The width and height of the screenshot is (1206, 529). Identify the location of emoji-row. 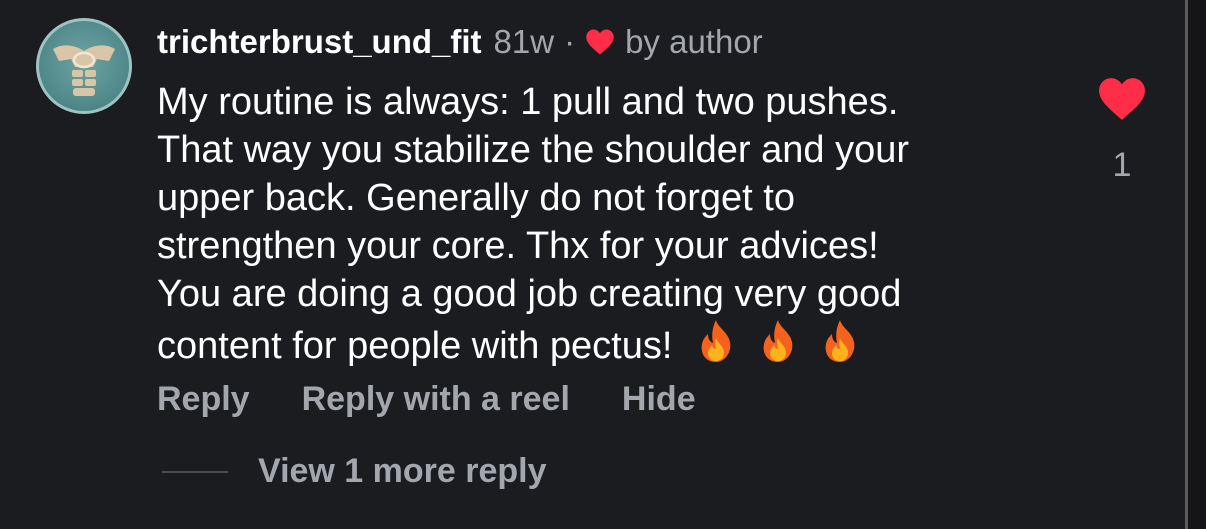
(778, 341).